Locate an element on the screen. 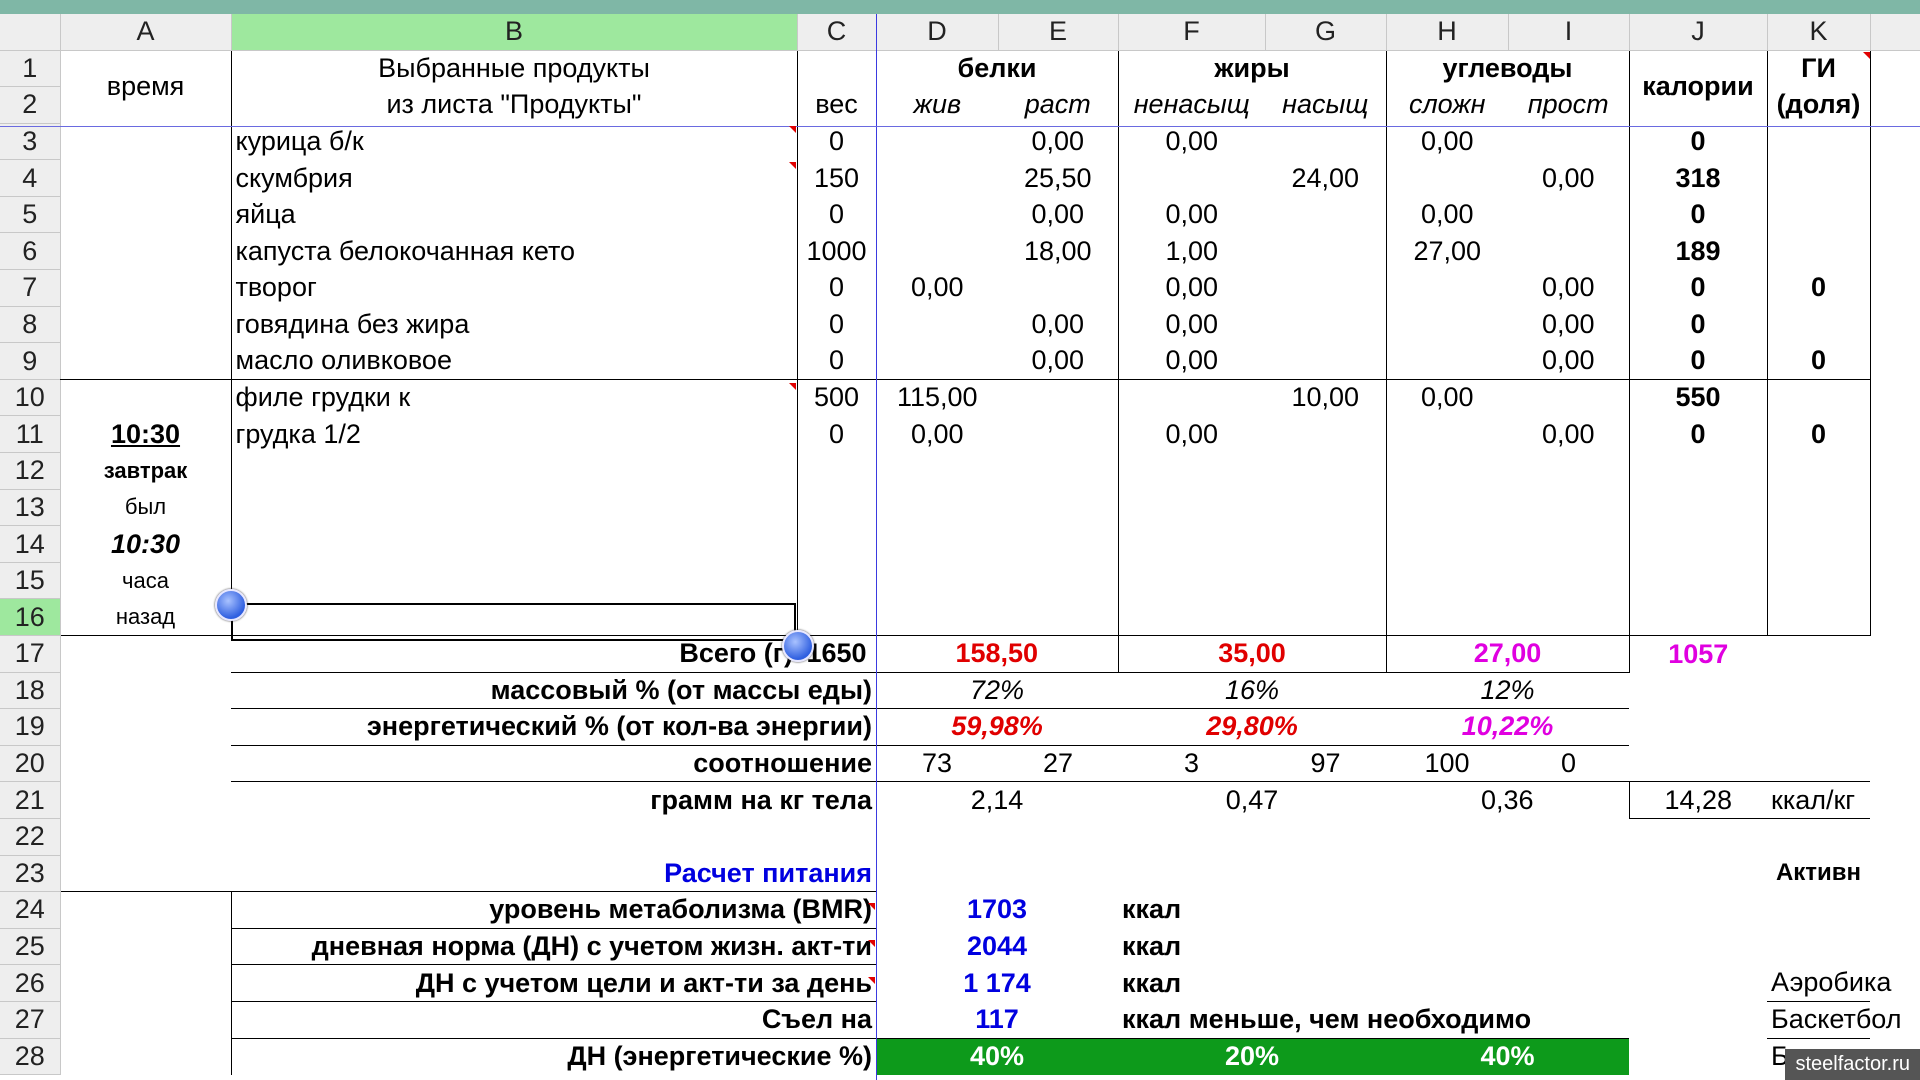  col-header-j: J is located at coordinates (1698, 32).